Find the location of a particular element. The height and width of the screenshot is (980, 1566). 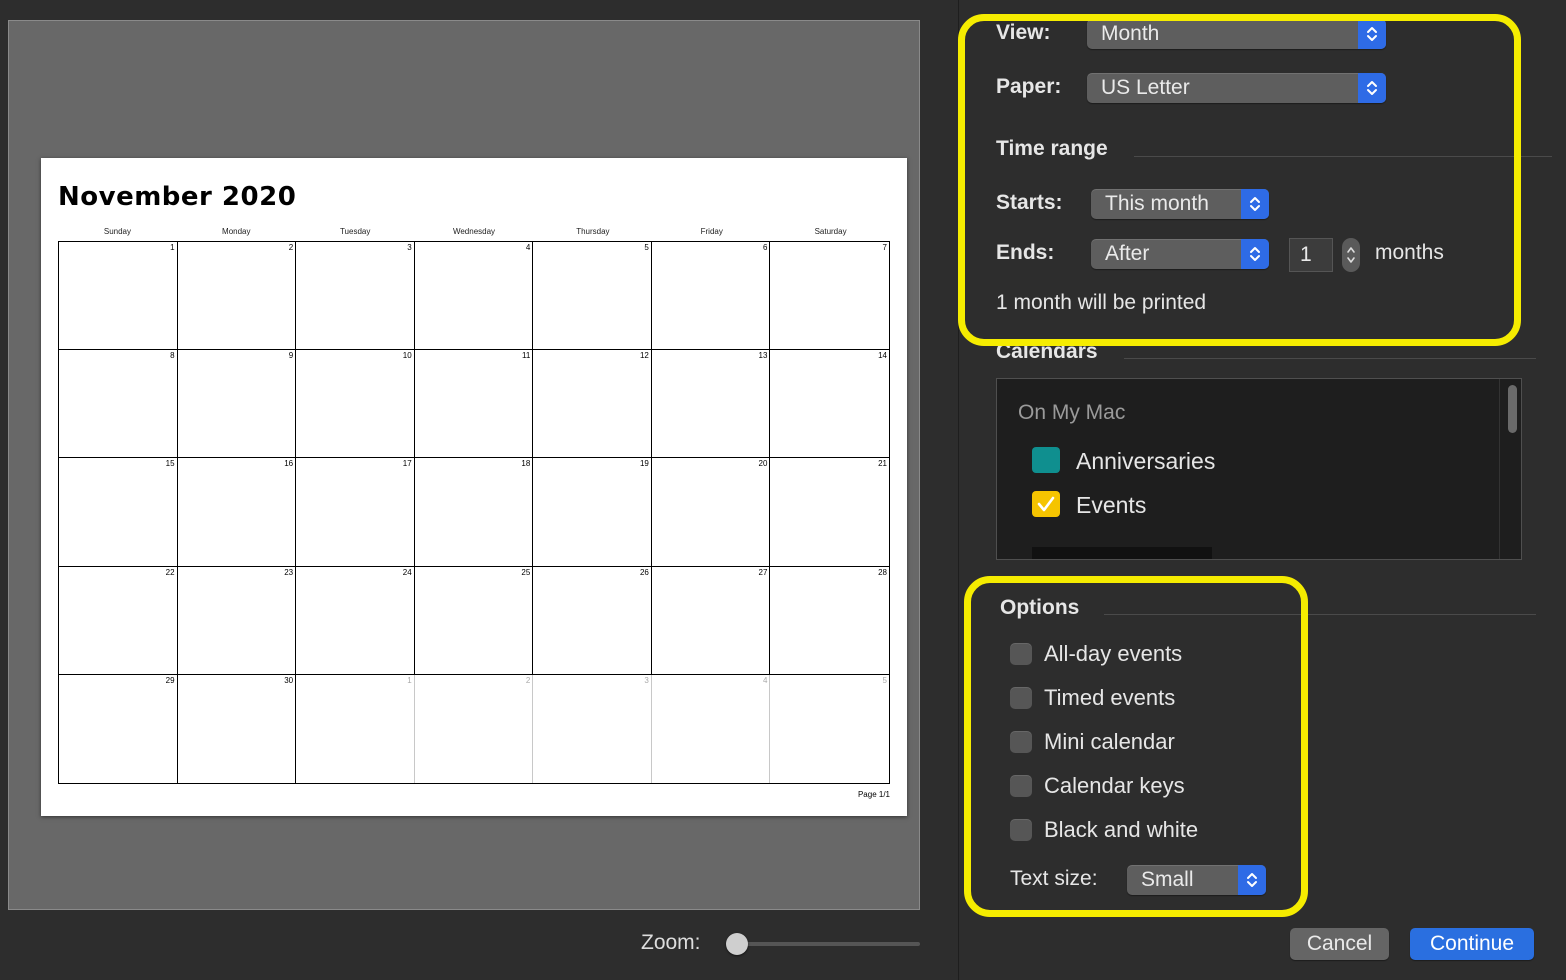

day-number: 14 is located at coordinates (882, 356).